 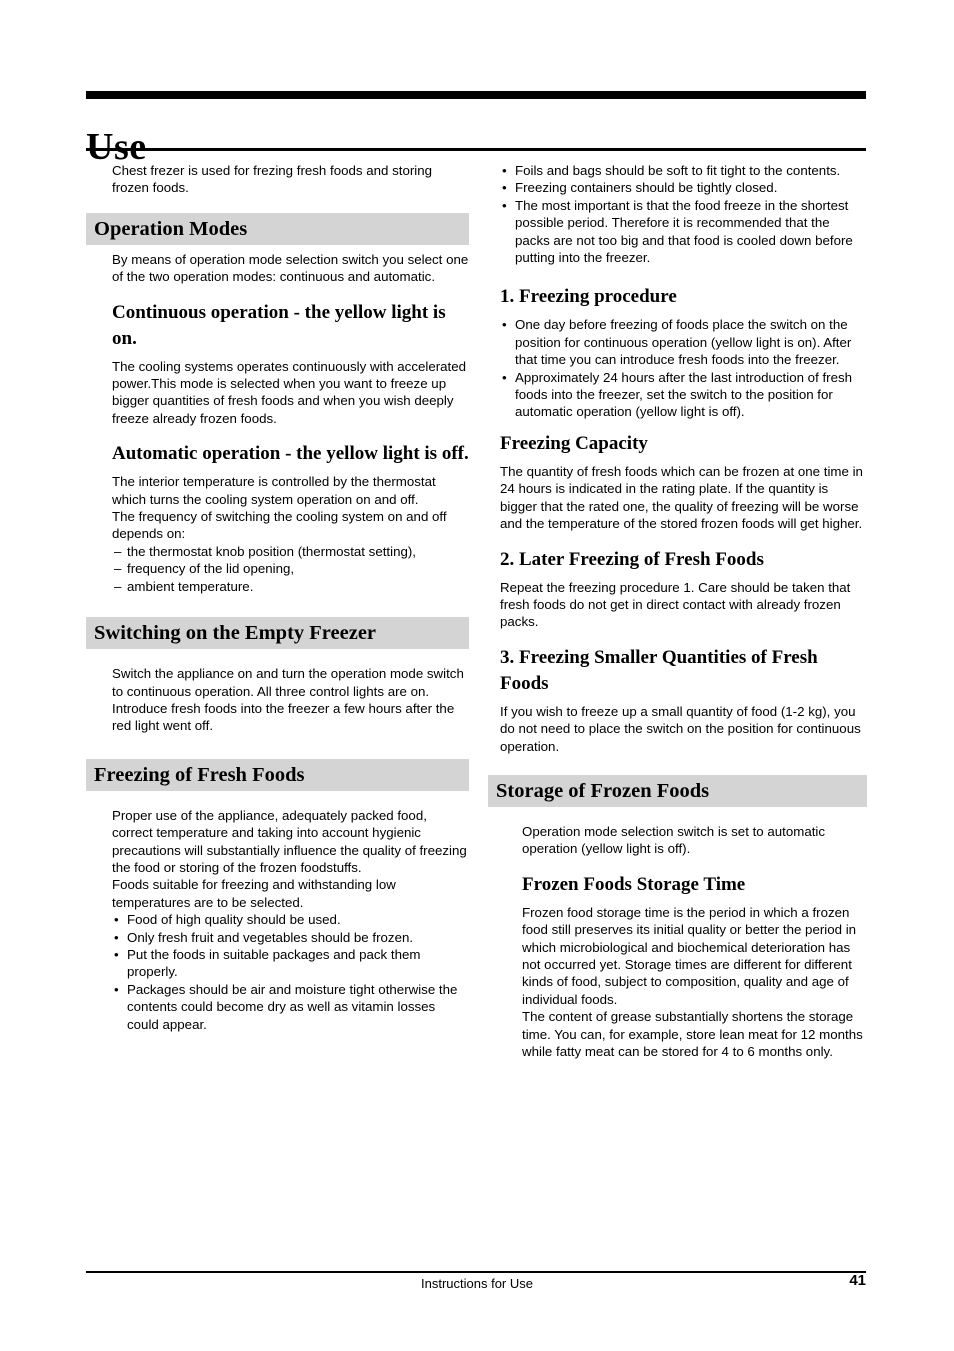 I want to click on heading-freezing-capacity: Freezing Capacity, so click(x=574, y=443).